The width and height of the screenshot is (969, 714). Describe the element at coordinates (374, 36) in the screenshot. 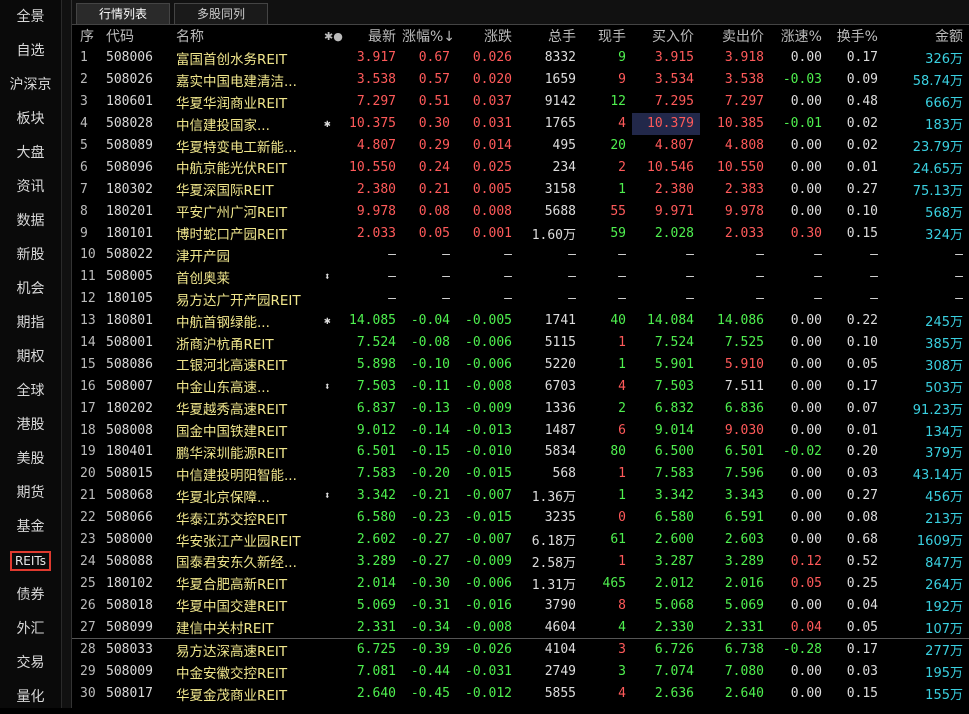

I see `column-header-4: 最新` at that location.